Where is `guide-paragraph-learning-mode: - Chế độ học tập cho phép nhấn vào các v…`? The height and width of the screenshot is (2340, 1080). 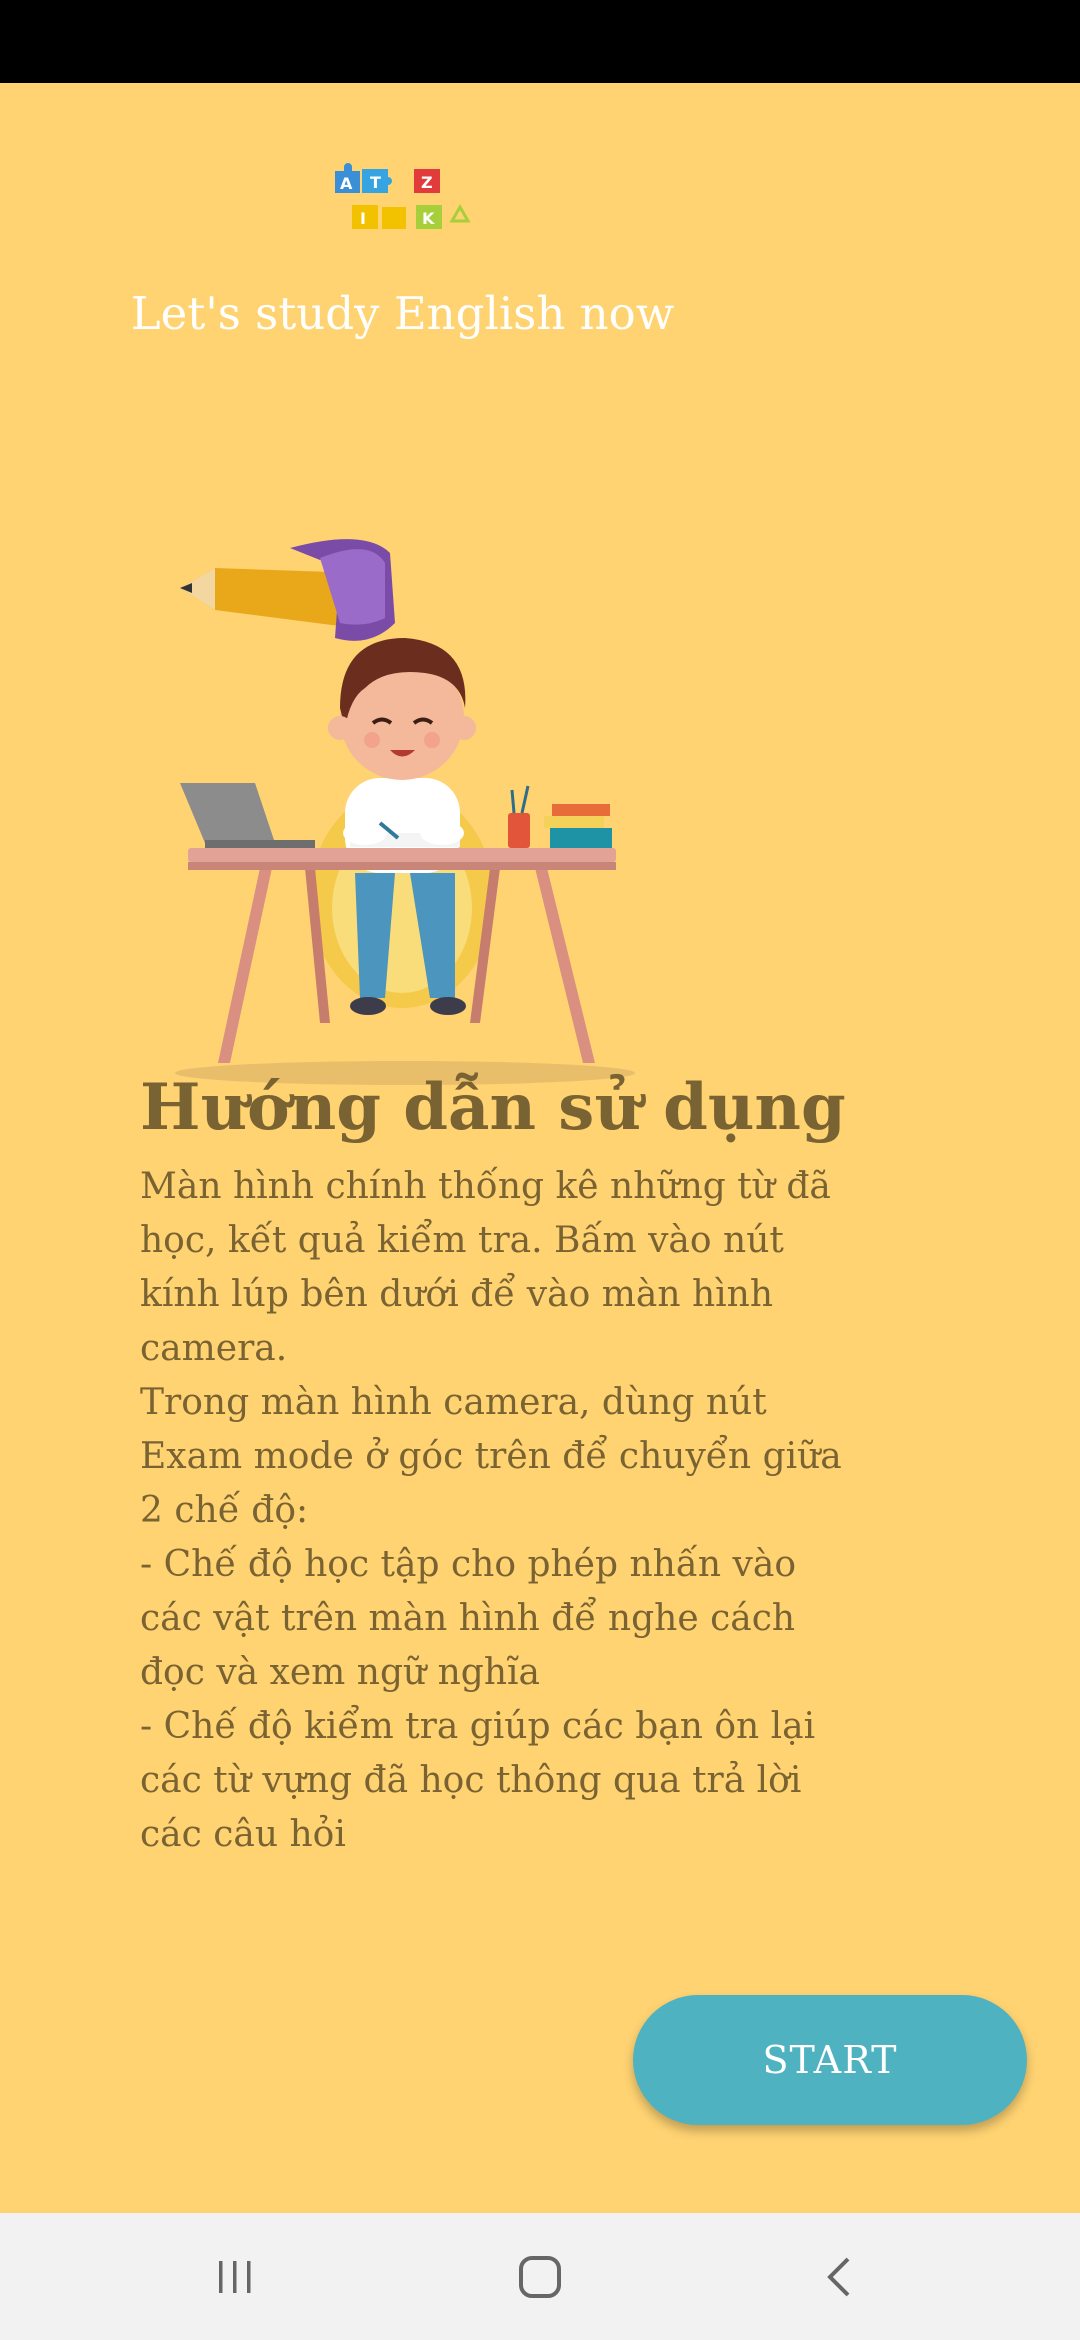
guide-paragraph-learning-mode: - Chế độ học tập cho phép nhấn vào các v… is located at coordinates (468, 1618).